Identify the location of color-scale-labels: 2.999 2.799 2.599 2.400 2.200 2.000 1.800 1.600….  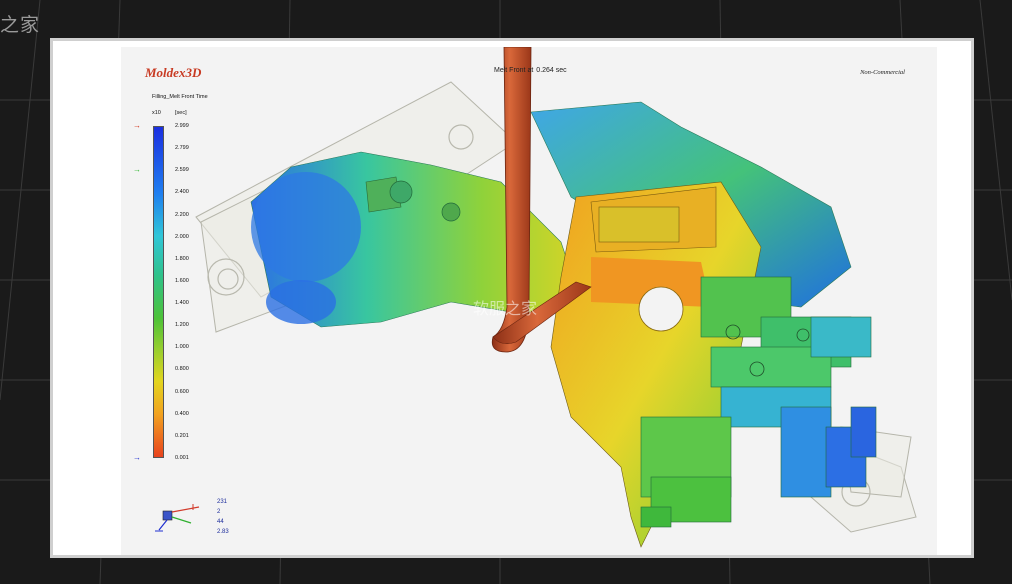
(195, 292).